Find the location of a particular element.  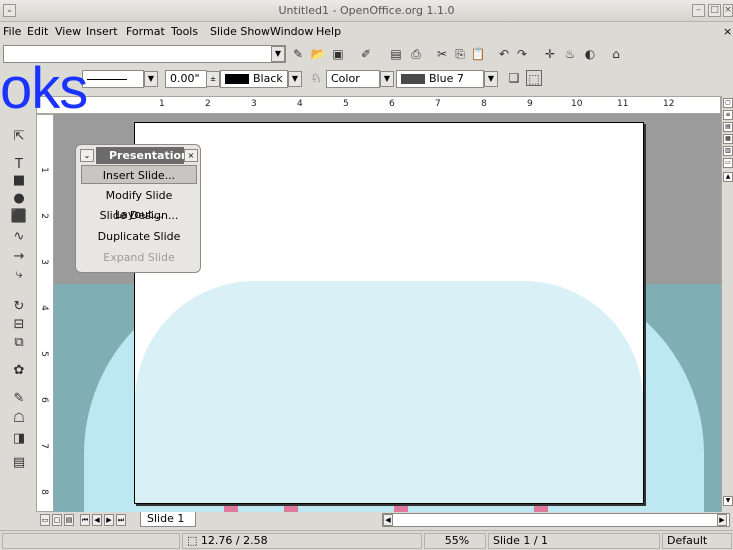

scroll-down-icon: ▼ is located at coordinates (728, 501).